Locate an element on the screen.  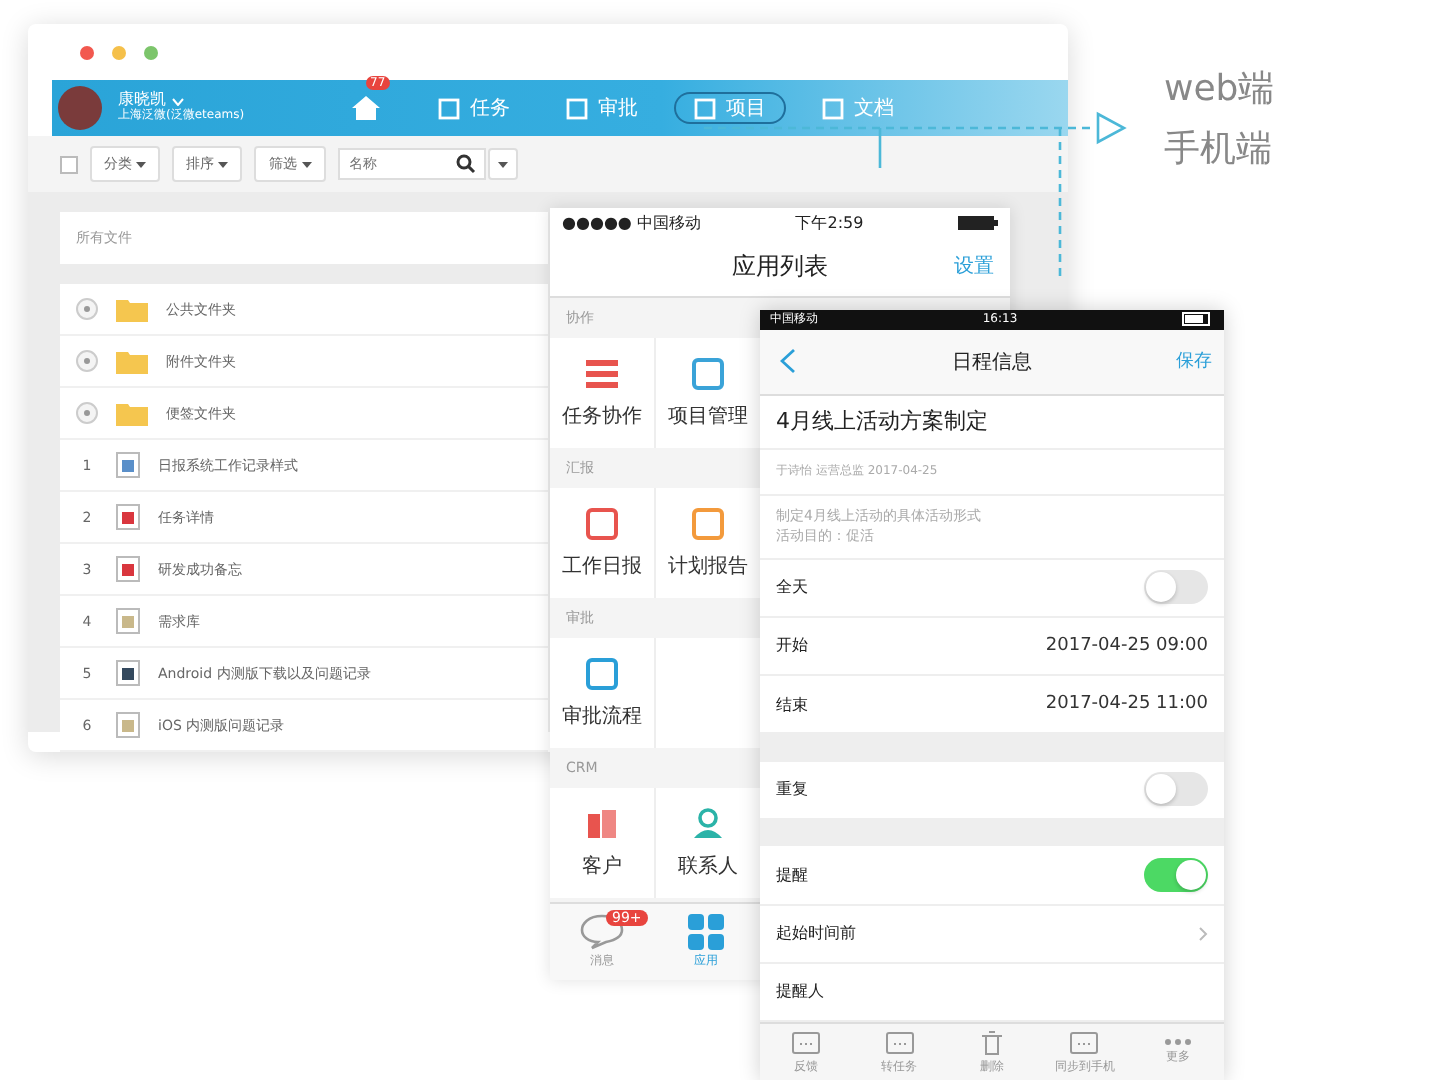
app-tile: 任务协作 is located at coordinates (603, 393).